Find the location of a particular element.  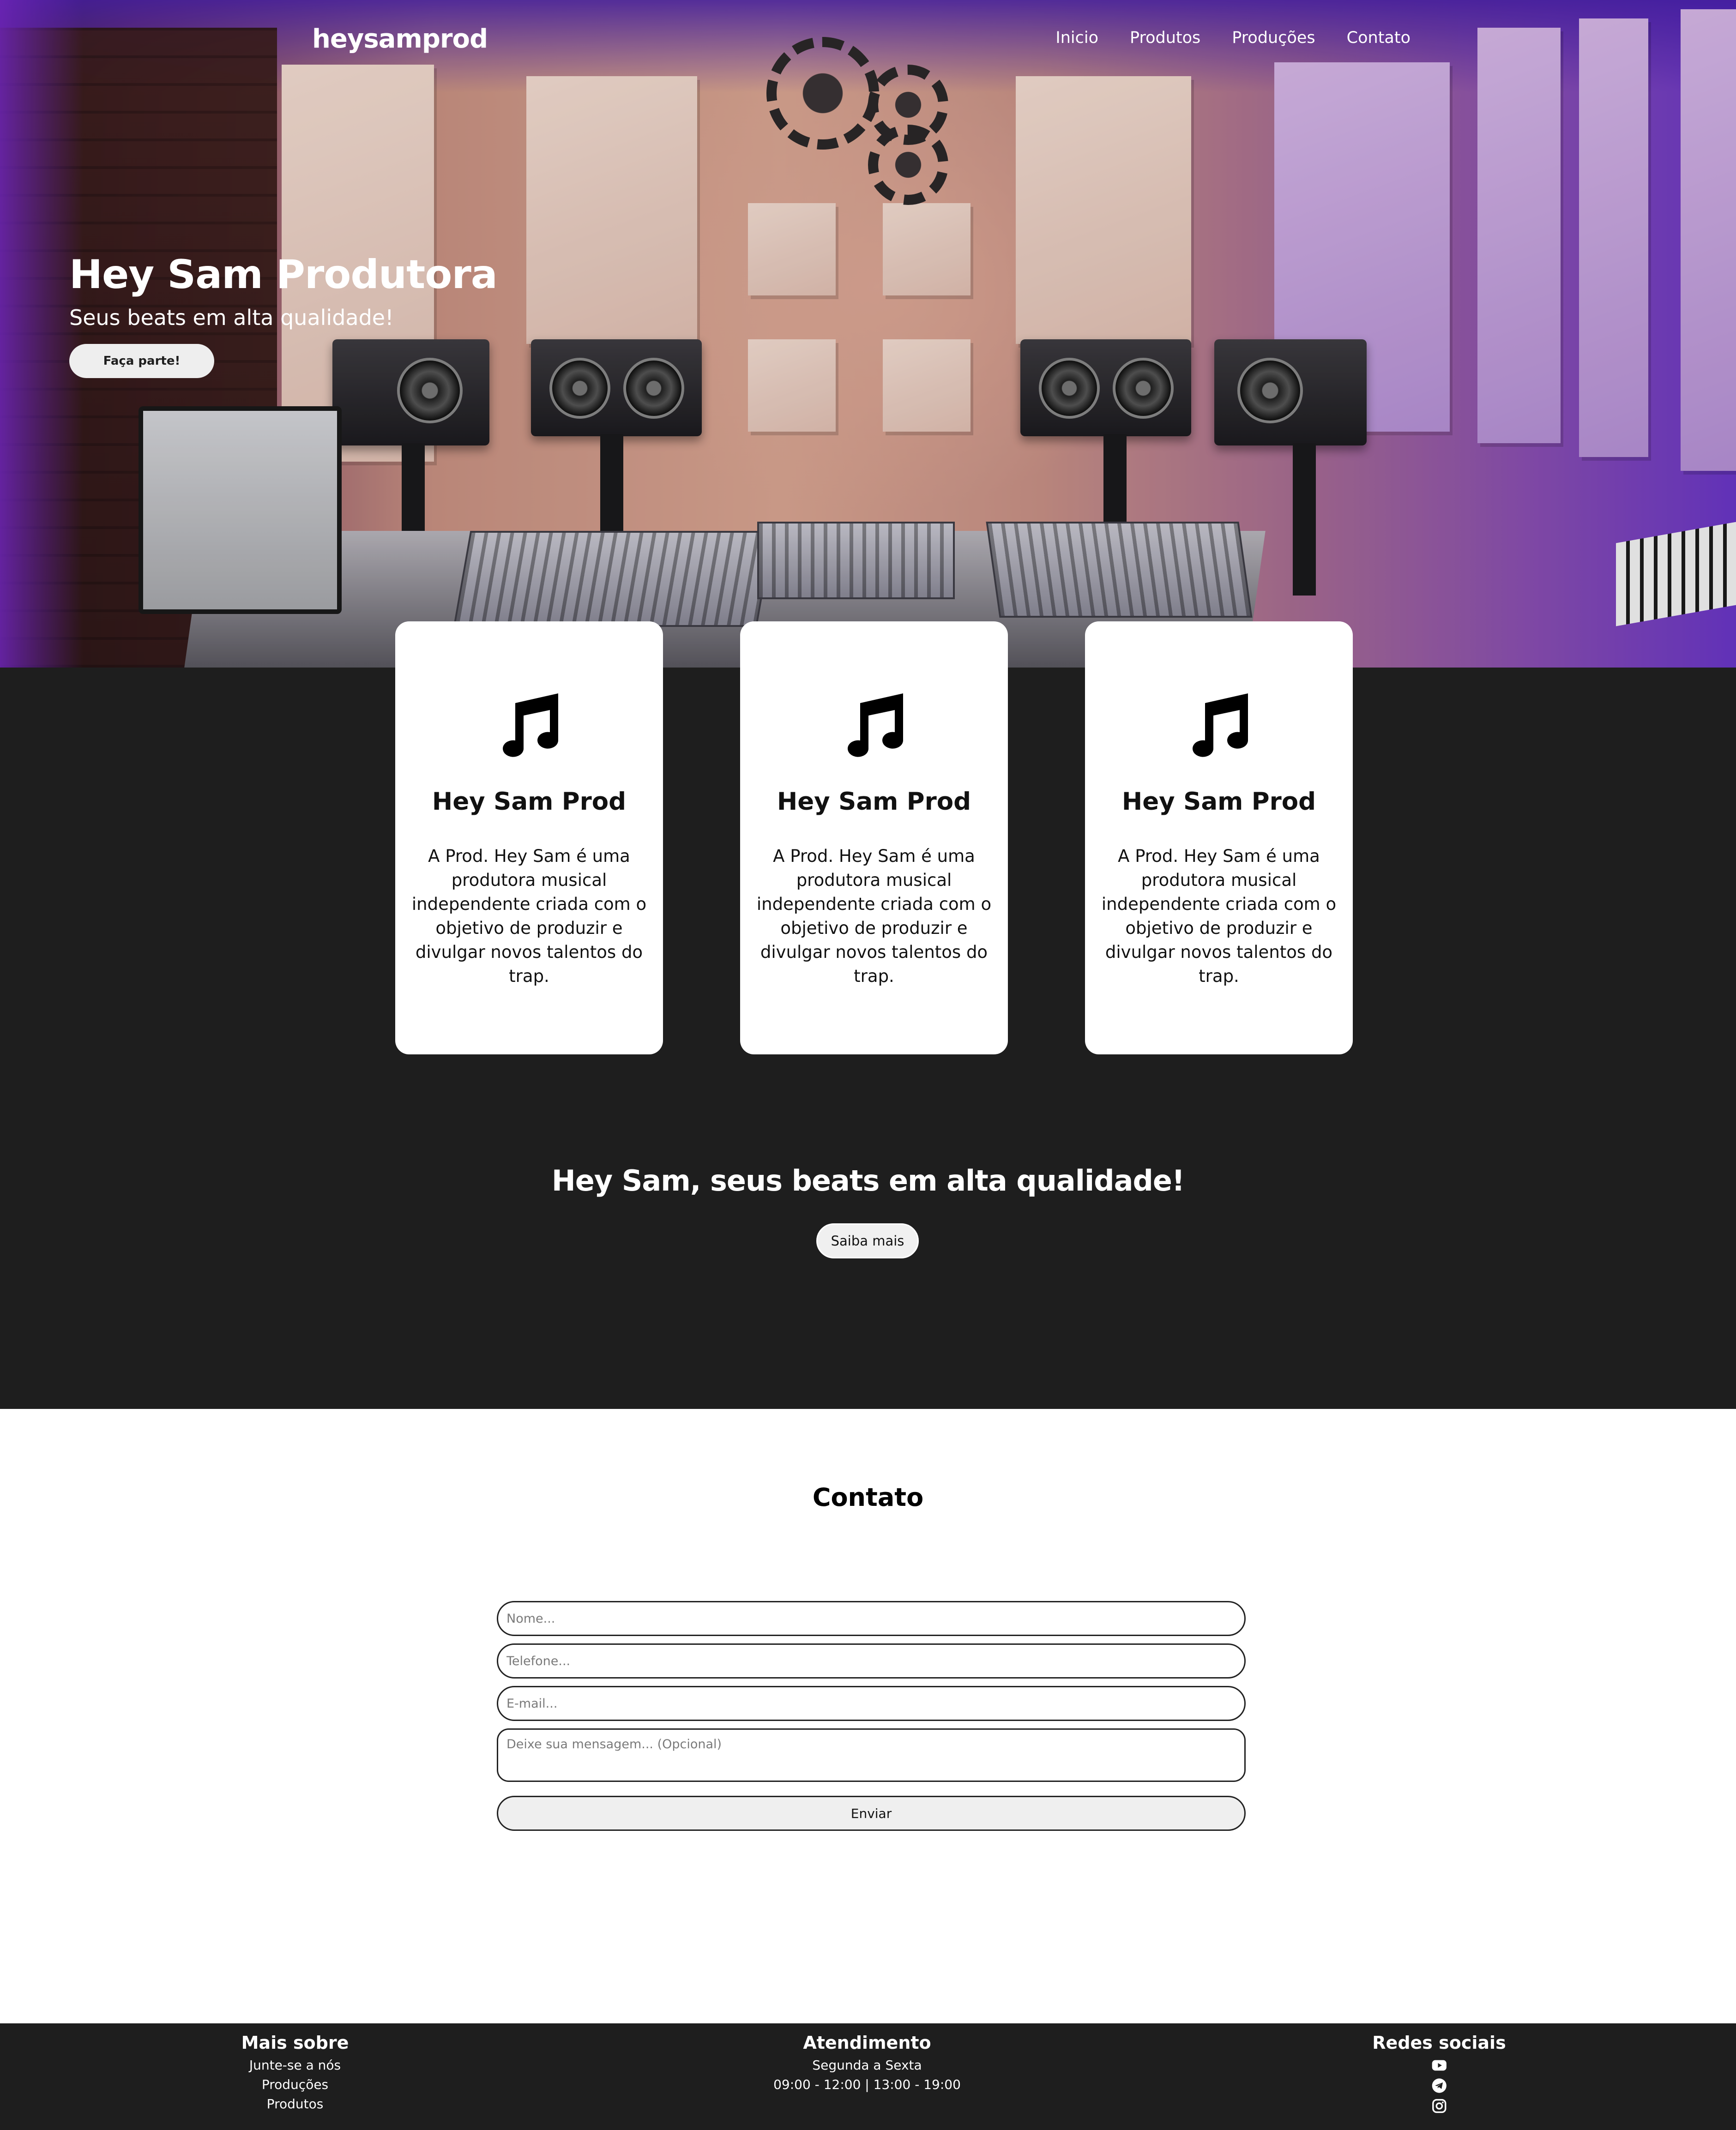

nav-link-producoes: Produções is located at coordinates (1273, 38).